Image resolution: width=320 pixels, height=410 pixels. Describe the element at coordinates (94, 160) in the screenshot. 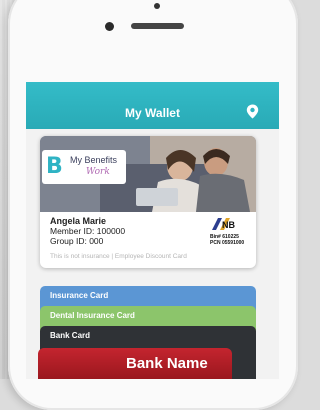

I see `logo-line1: My Benefits` at that location.